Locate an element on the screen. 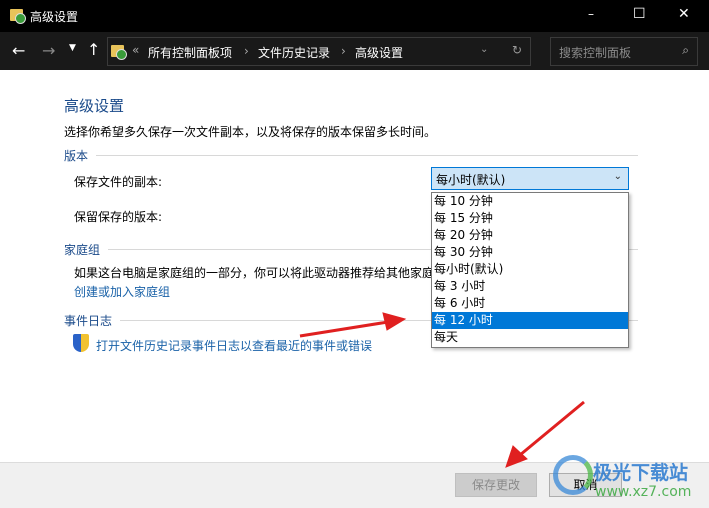  annotation-arrows is located at coordinates (442, 390).